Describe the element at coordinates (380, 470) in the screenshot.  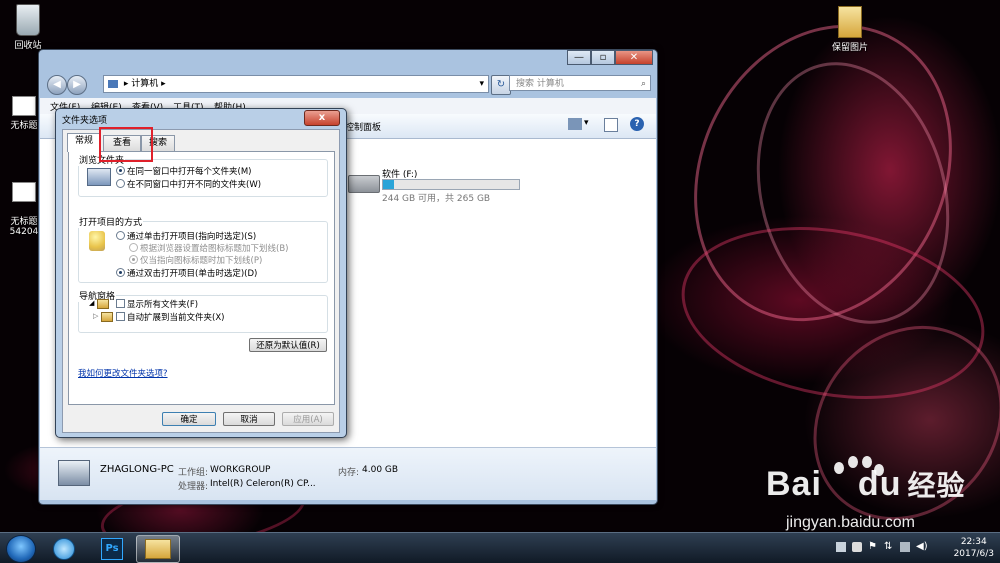
I see `memory-value: 4.00 GB` at that location.